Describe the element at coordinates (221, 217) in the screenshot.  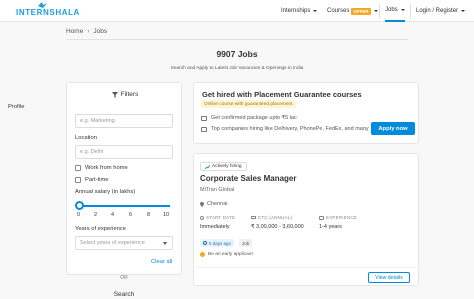
I see `start-date-label-text: START DATE` at that location.